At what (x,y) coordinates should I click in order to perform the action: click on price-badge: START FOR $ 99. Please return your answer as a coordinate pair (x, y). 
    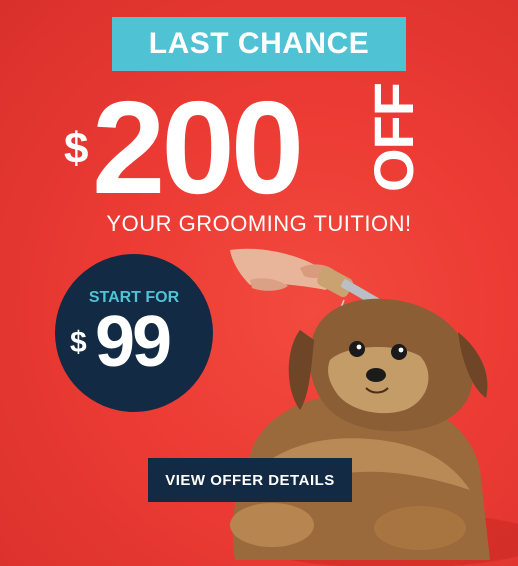
    Looking at the image, I should click on (134, 333).